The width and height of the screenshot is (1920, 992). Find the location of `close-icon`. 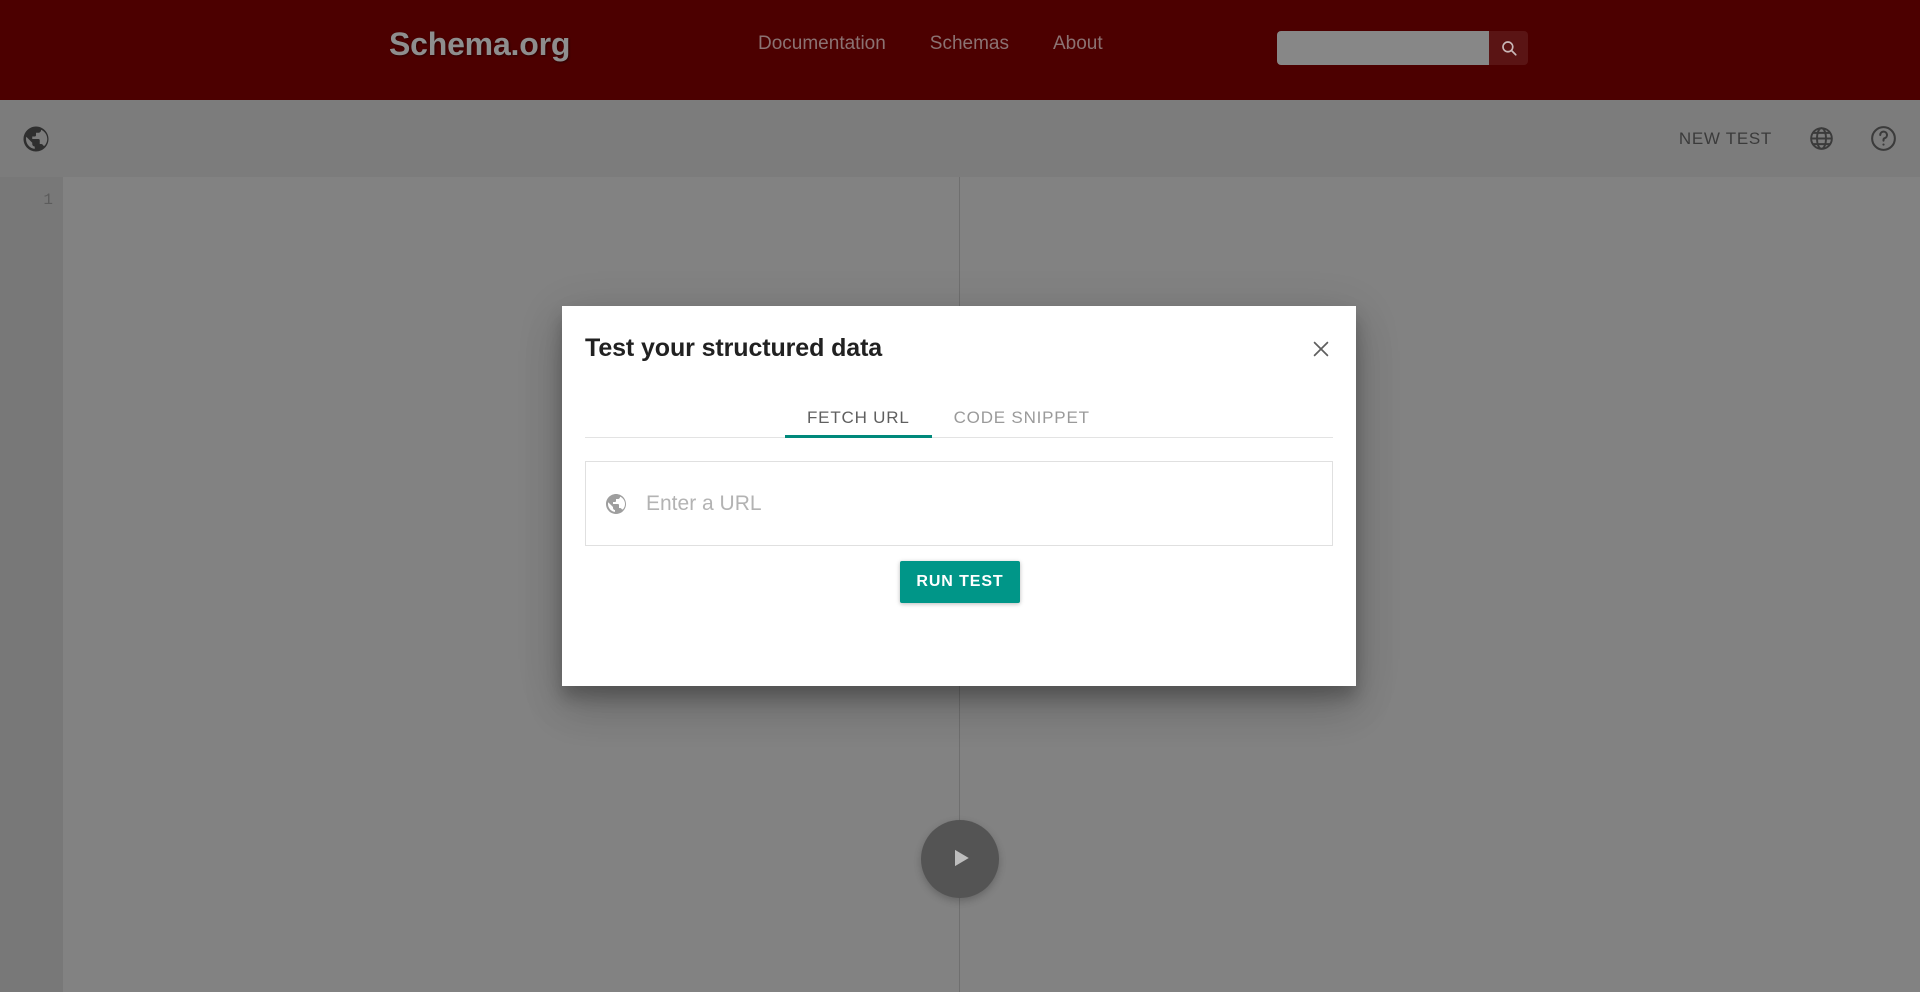

close-icon is located at coordinates (1321, 349).